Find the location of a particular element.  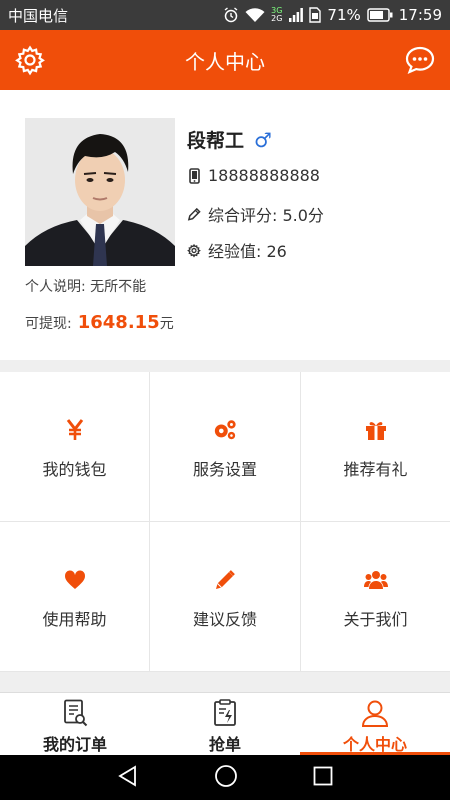

menu-item-feedback: 建议反馈 is located at coordinates (225, 596).